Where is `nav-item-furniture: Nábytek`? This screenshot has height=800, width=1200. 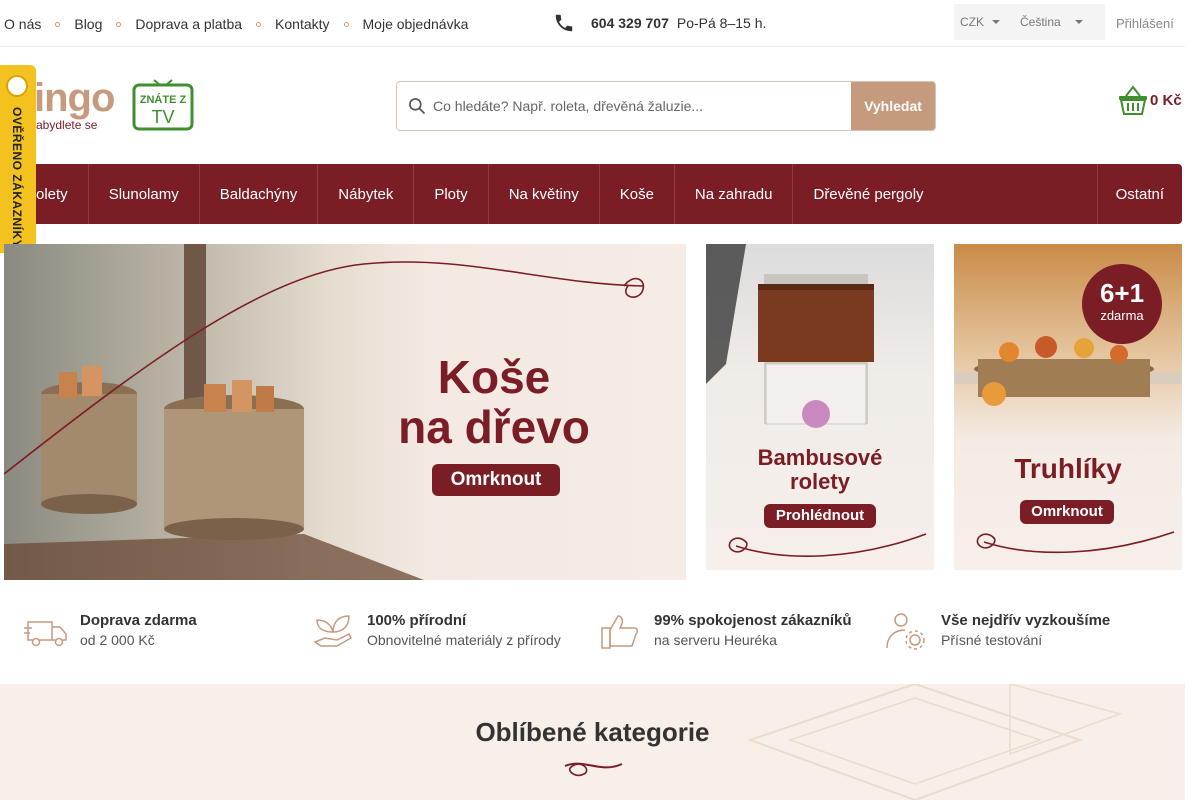 nav-item-furniture: Nábytek is located at coordinates (366, 194).